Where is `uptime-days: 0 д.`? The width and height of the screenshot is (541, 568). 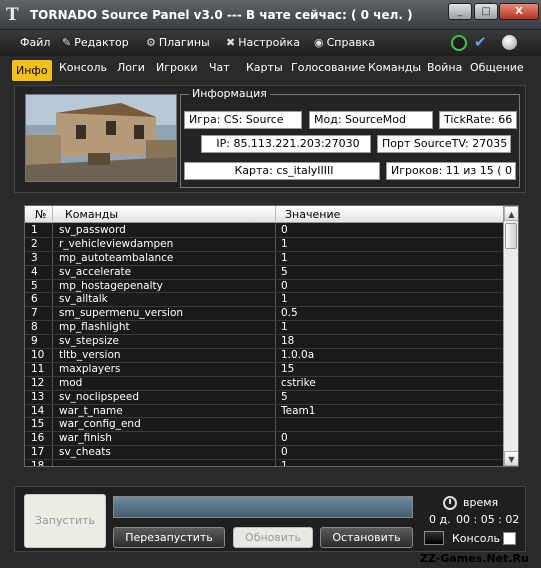
uptime-days: 0 д. is located at coordinates (440, 519).